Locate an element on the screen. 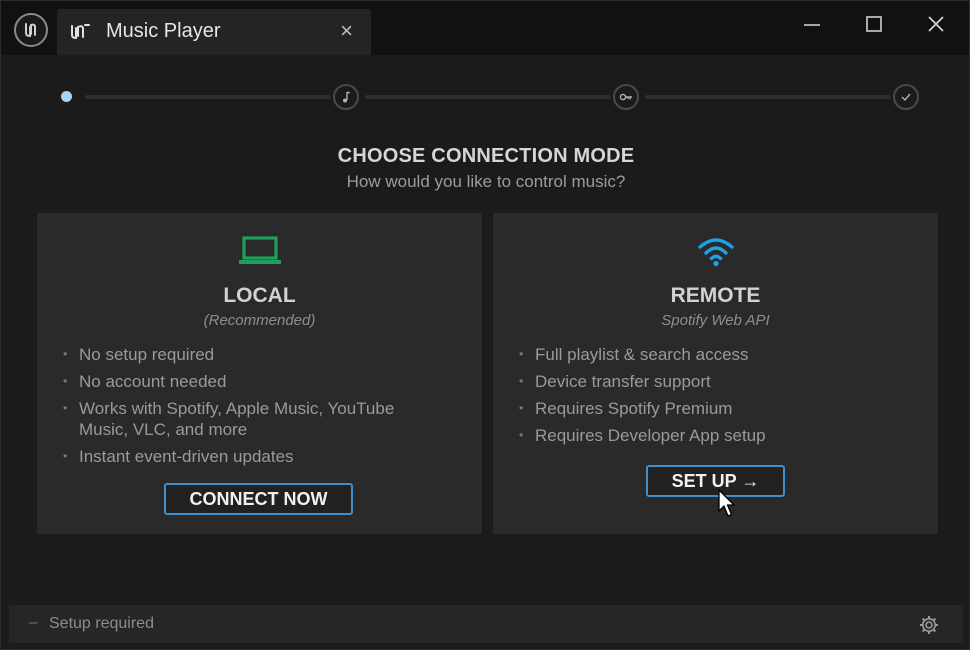 Image resolution: width=970 pixels, height=650 pixels. list-item: No setup required is located at coordinates (253, 354).